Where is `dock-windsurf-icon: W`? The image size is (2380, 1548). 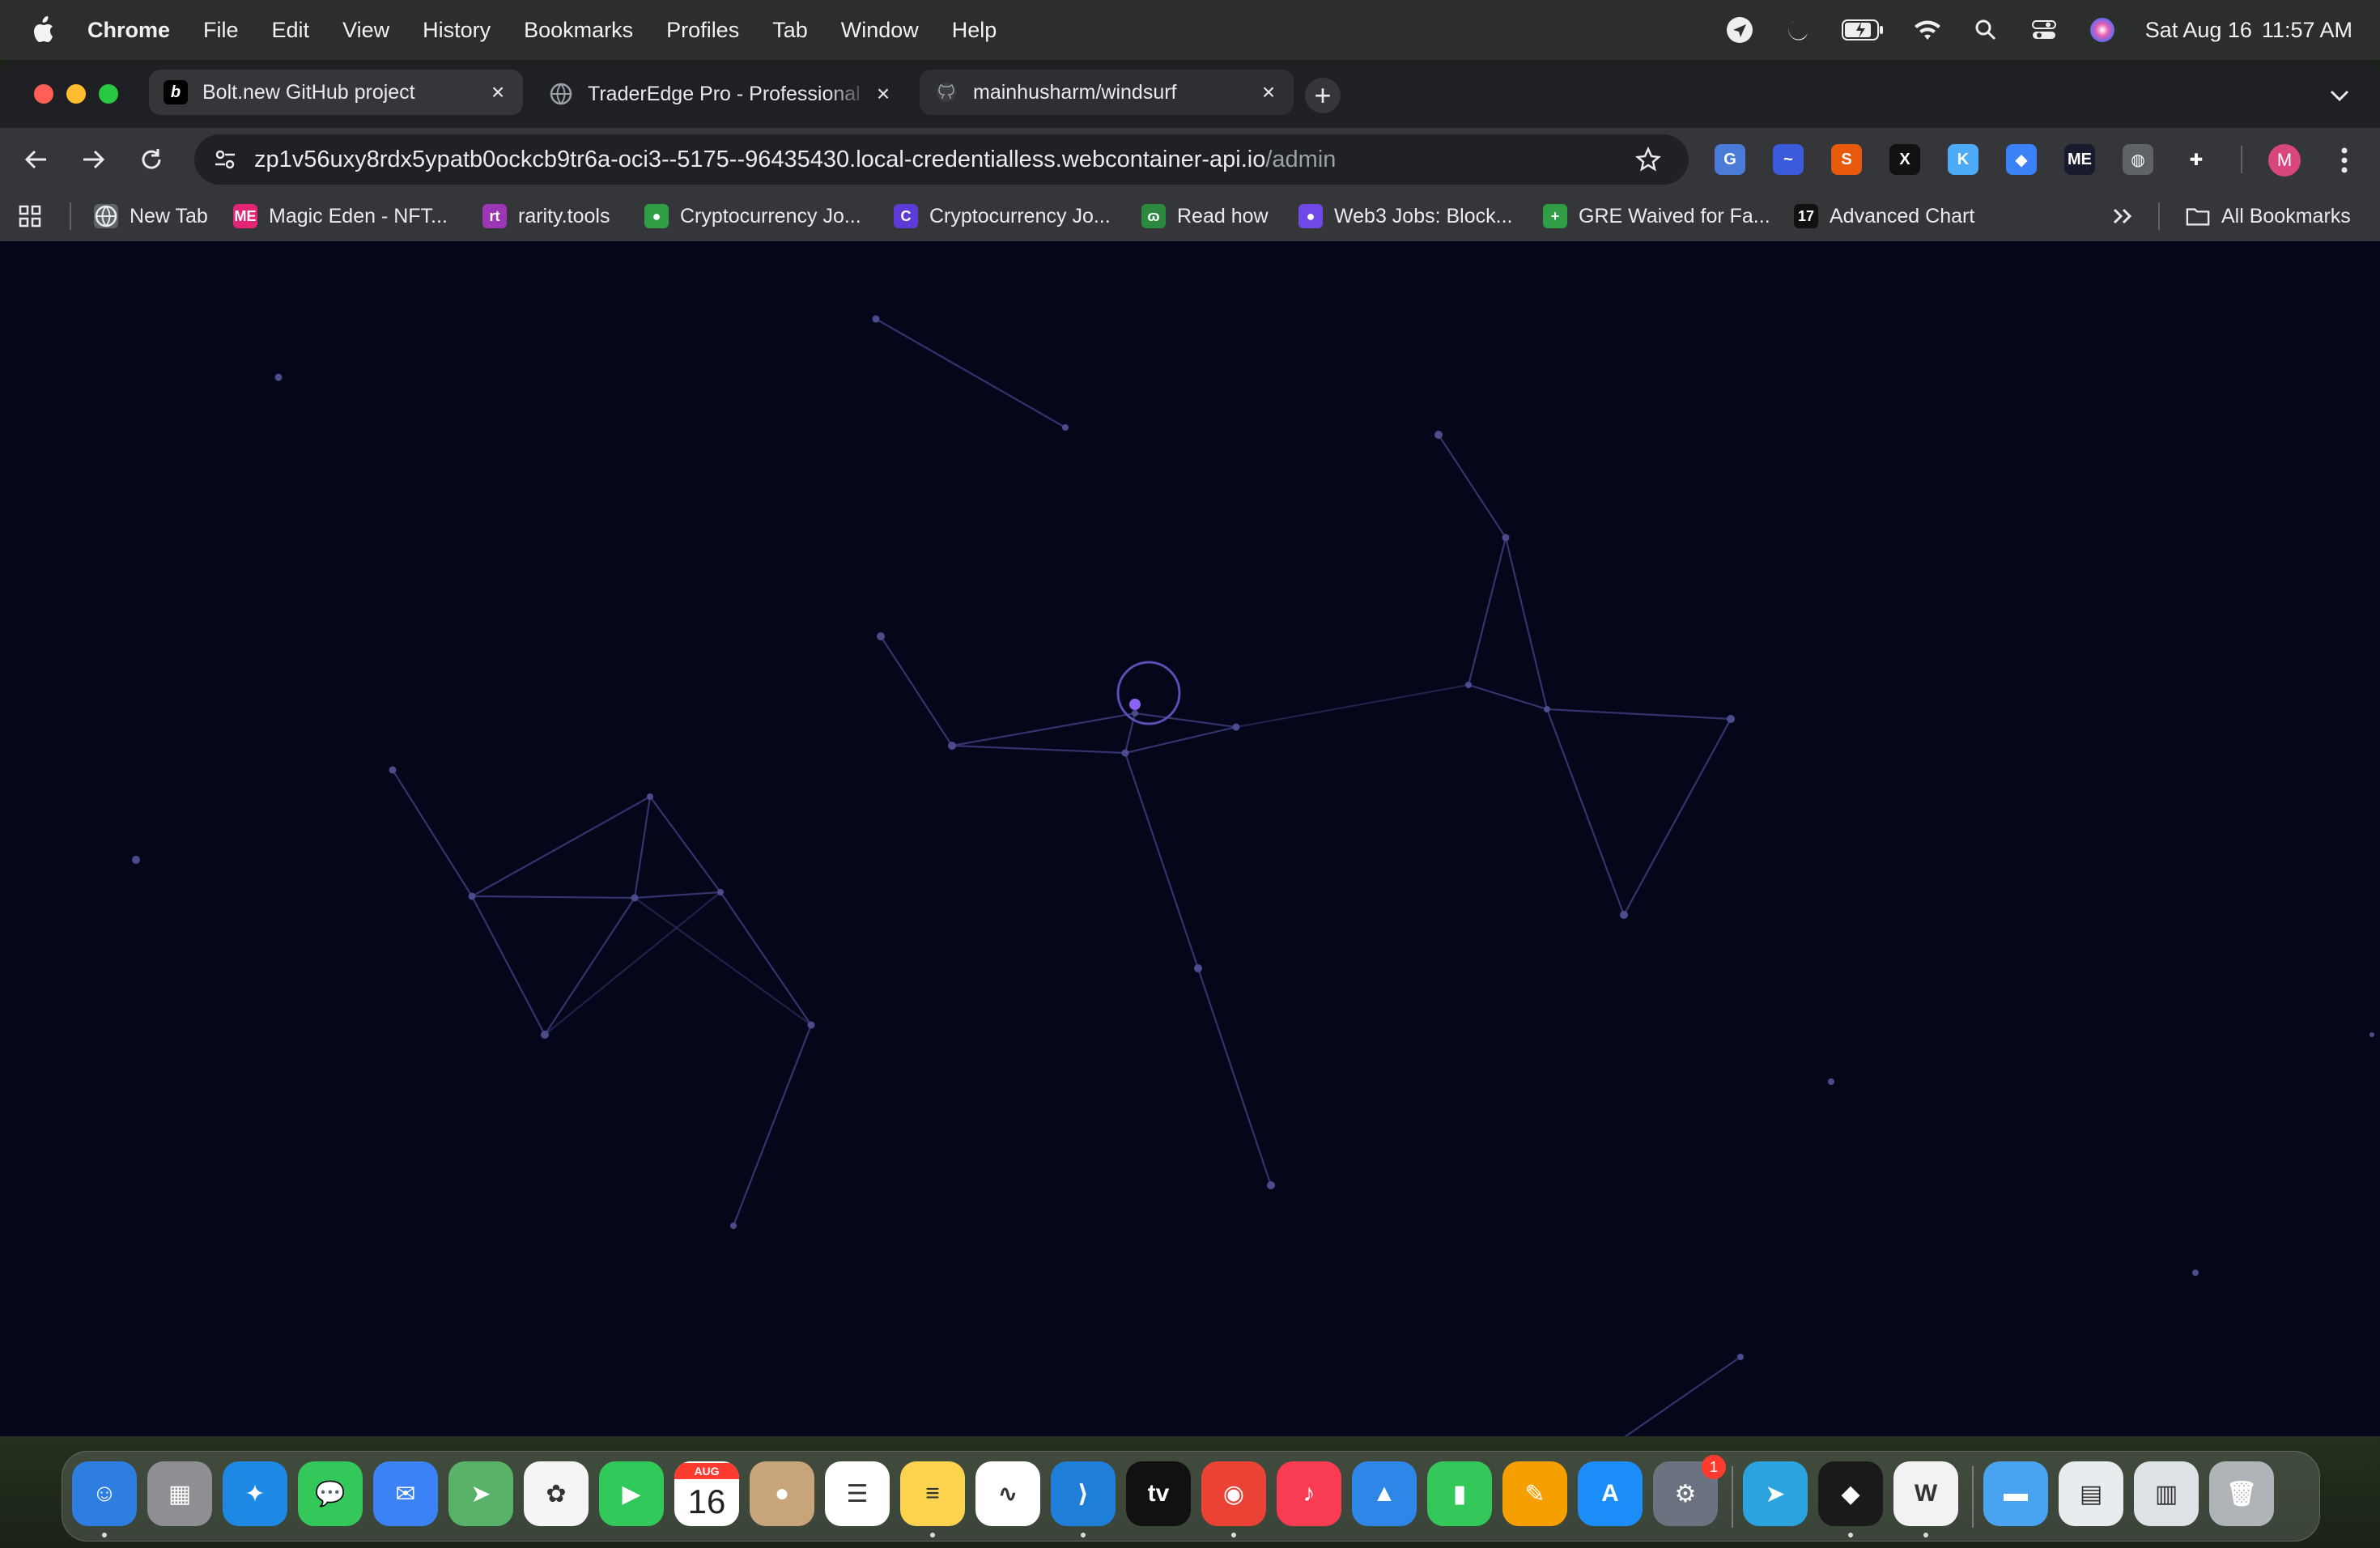
dock-windsurf-icon: W is located at coordinates (1925, 1494).